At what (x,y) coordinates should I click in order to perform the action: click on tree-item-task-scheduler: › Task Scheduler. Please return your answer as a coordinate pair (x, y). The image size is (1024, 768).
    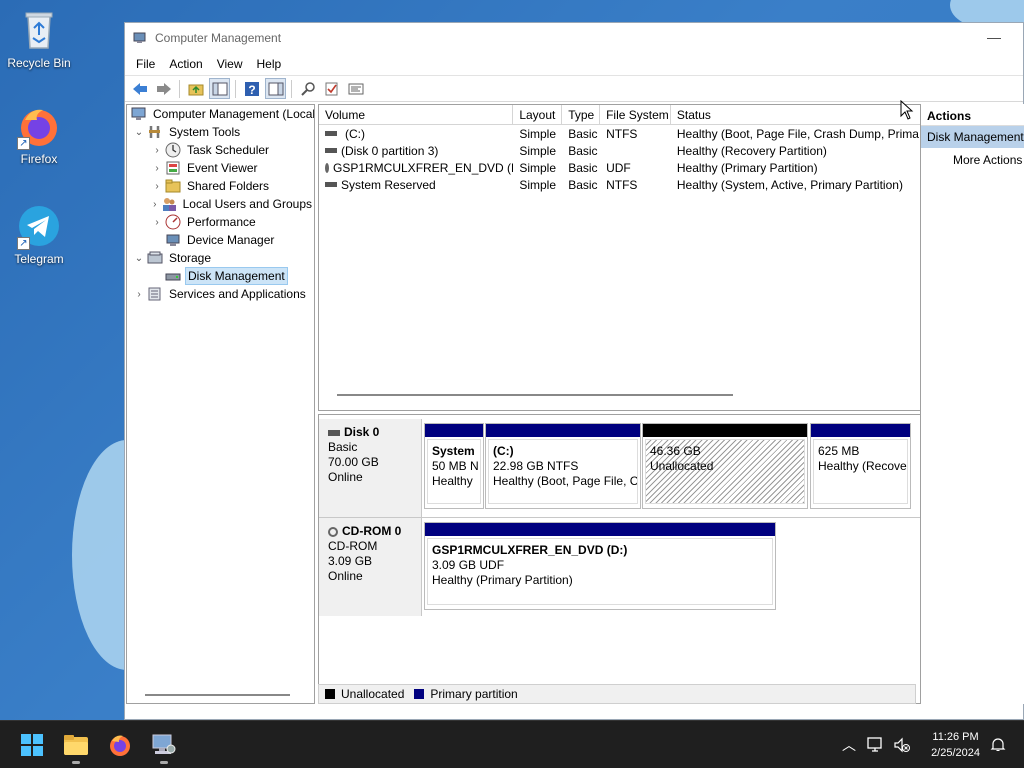
    Looking at the image, I should click on (220, 150).